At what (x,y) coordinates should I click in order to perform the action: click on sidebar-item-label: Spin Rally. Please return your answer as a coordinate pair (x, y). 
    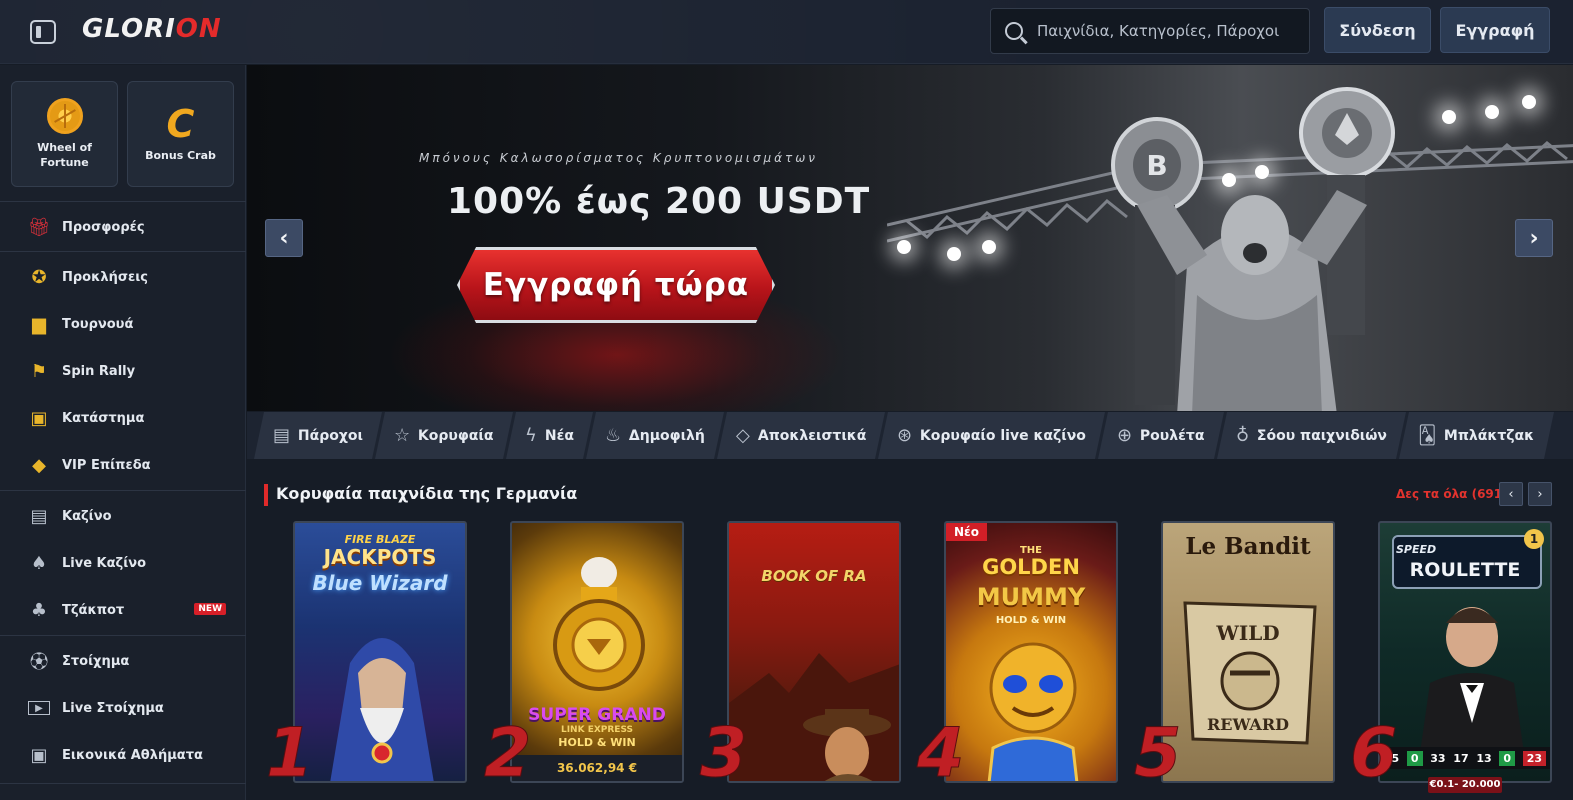
    Looking at the image, I should click on (99, 371).